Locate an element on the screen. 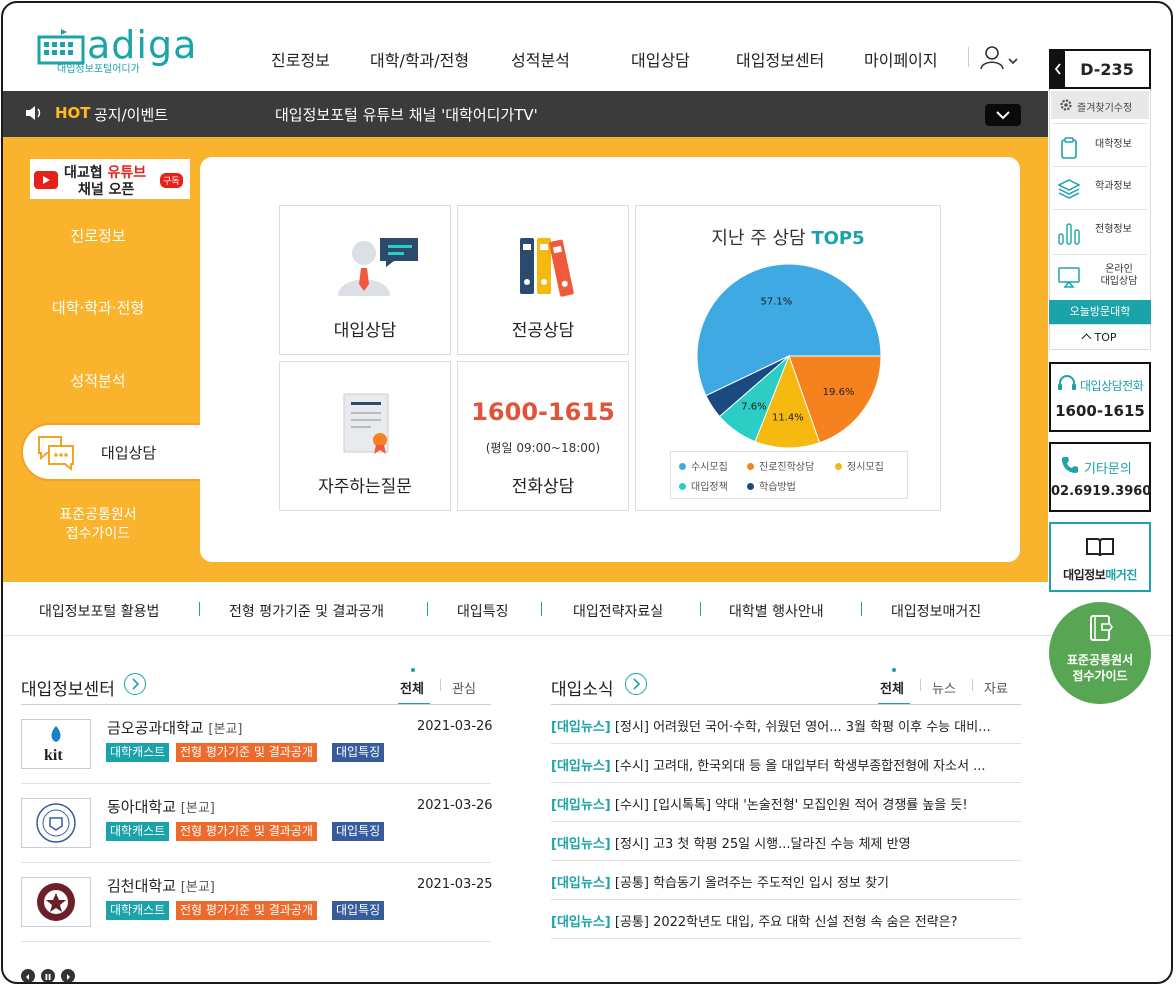 The width and height of the screenshot is (1176, 986). phone-icon is located at coordinates (1070, 465).